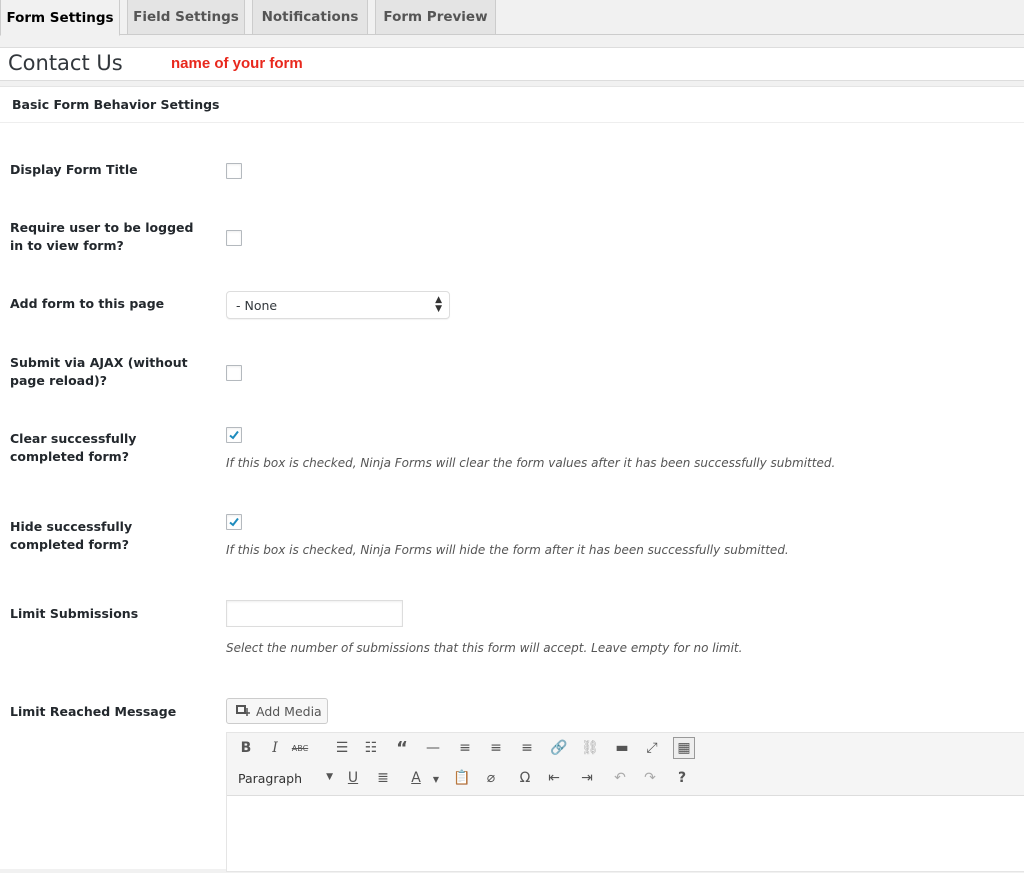 Image resolution: width=1024 pixels, height=873 pixels. What do you see at coordinates (310, 17) in the screenshot?
I see `tab-notifications: Notifications` at bounding box center [310, 17].